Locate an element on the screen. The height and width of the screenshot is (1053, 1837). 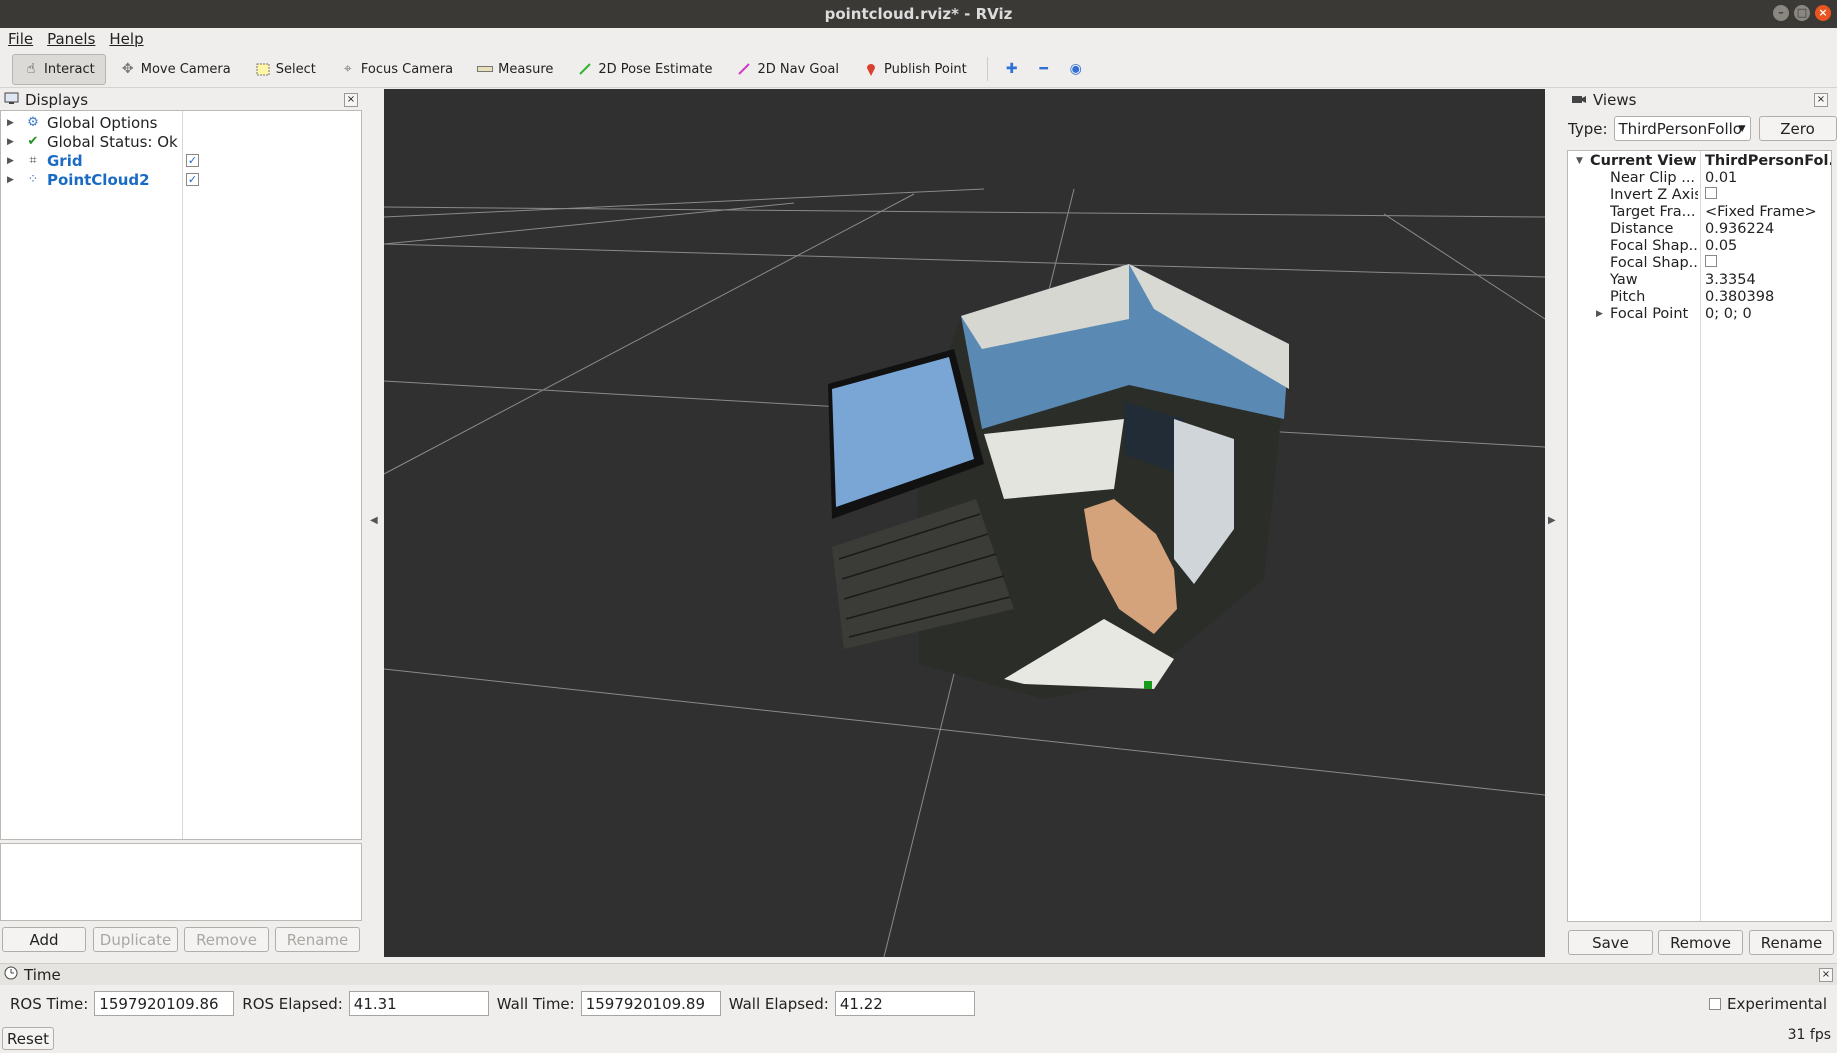
measure-tool-button: Measure is located at coordinates (515, 69).